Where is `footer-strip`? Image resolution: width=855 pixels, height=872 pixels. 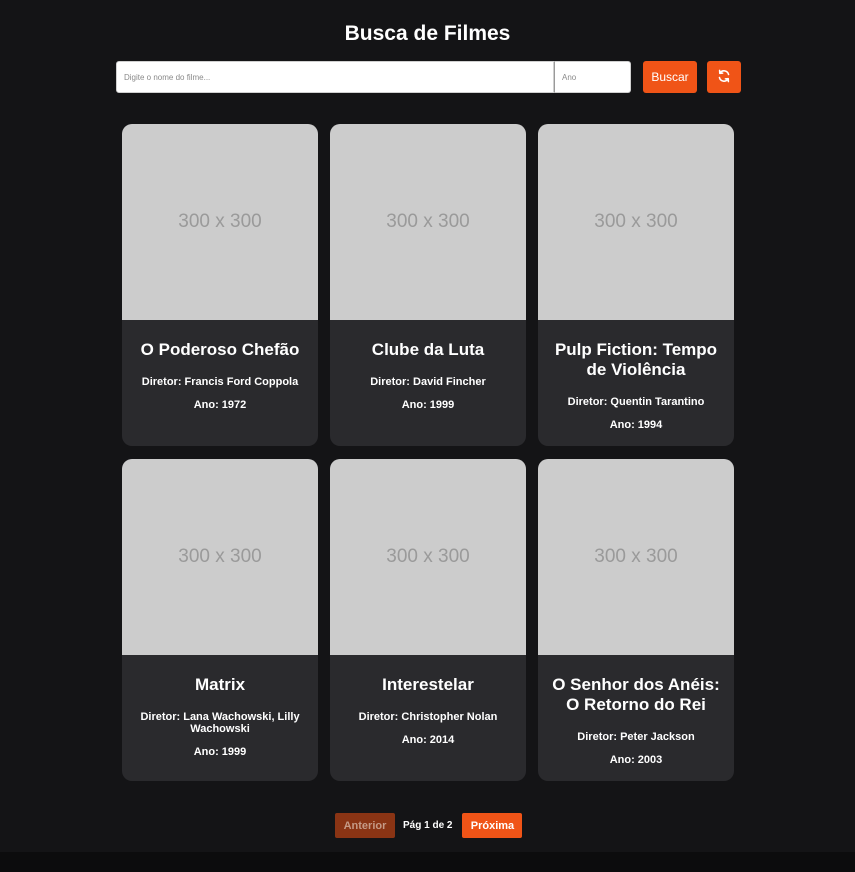
footer-strip is located at coordinates (427, 862).